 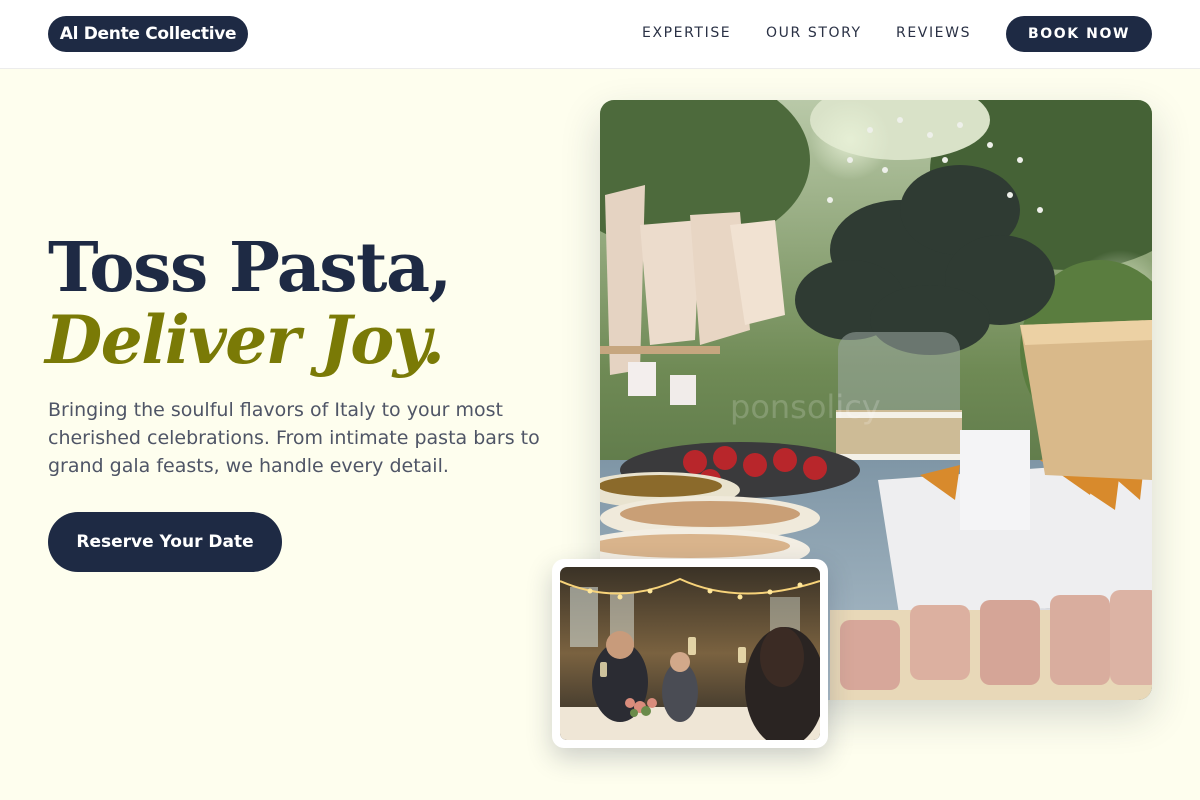 I want to click on reserve-date-button: Reserve Your Date, so click(x=165, y=542).